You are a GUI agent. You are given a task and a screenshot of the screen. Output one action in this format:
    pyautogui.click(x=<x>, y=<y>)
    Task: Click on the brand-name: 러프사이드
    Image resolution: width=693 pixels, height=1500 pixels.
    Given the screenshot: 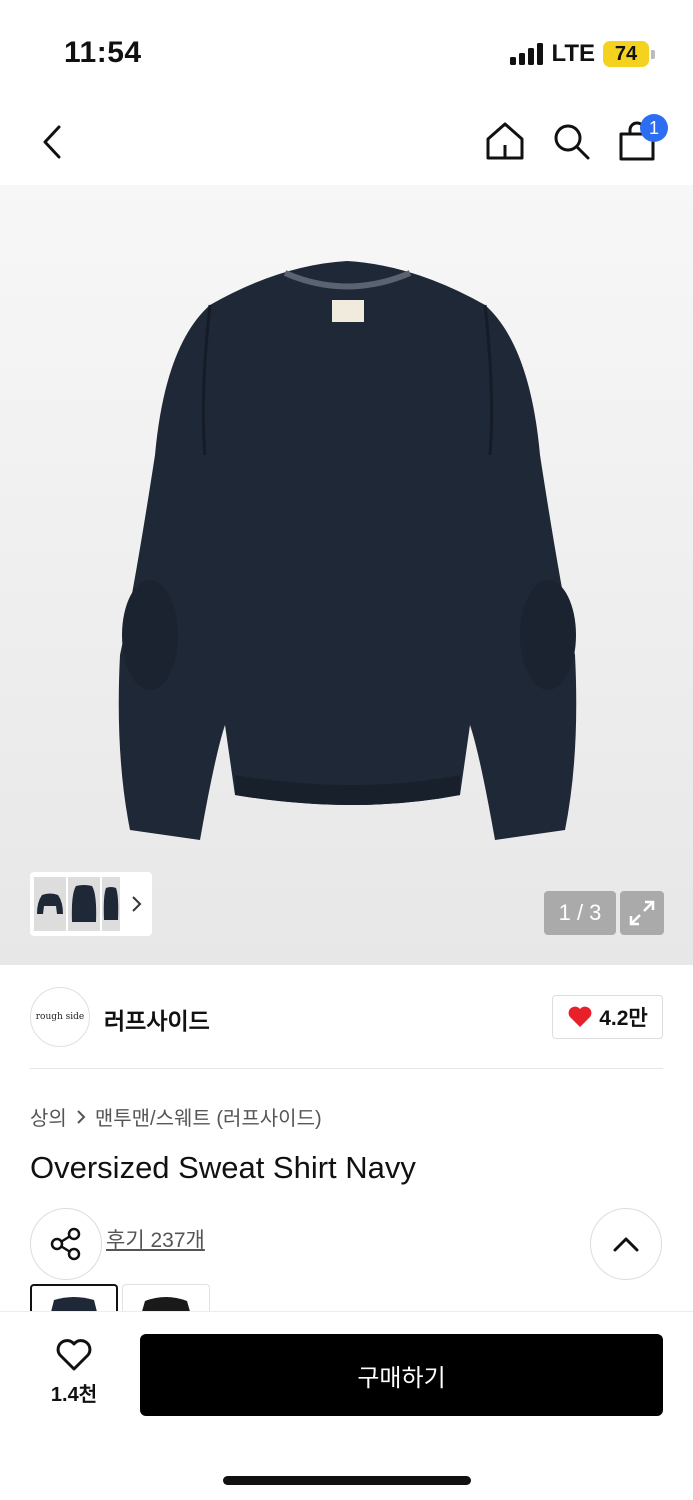 What is the action you would take?
    pyautogui.click(x=157, y=1019)
    